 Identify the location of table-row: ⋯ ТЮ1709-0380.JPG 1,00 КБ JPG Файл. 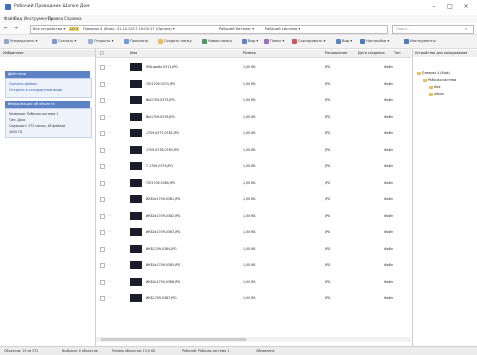
(253, 183).